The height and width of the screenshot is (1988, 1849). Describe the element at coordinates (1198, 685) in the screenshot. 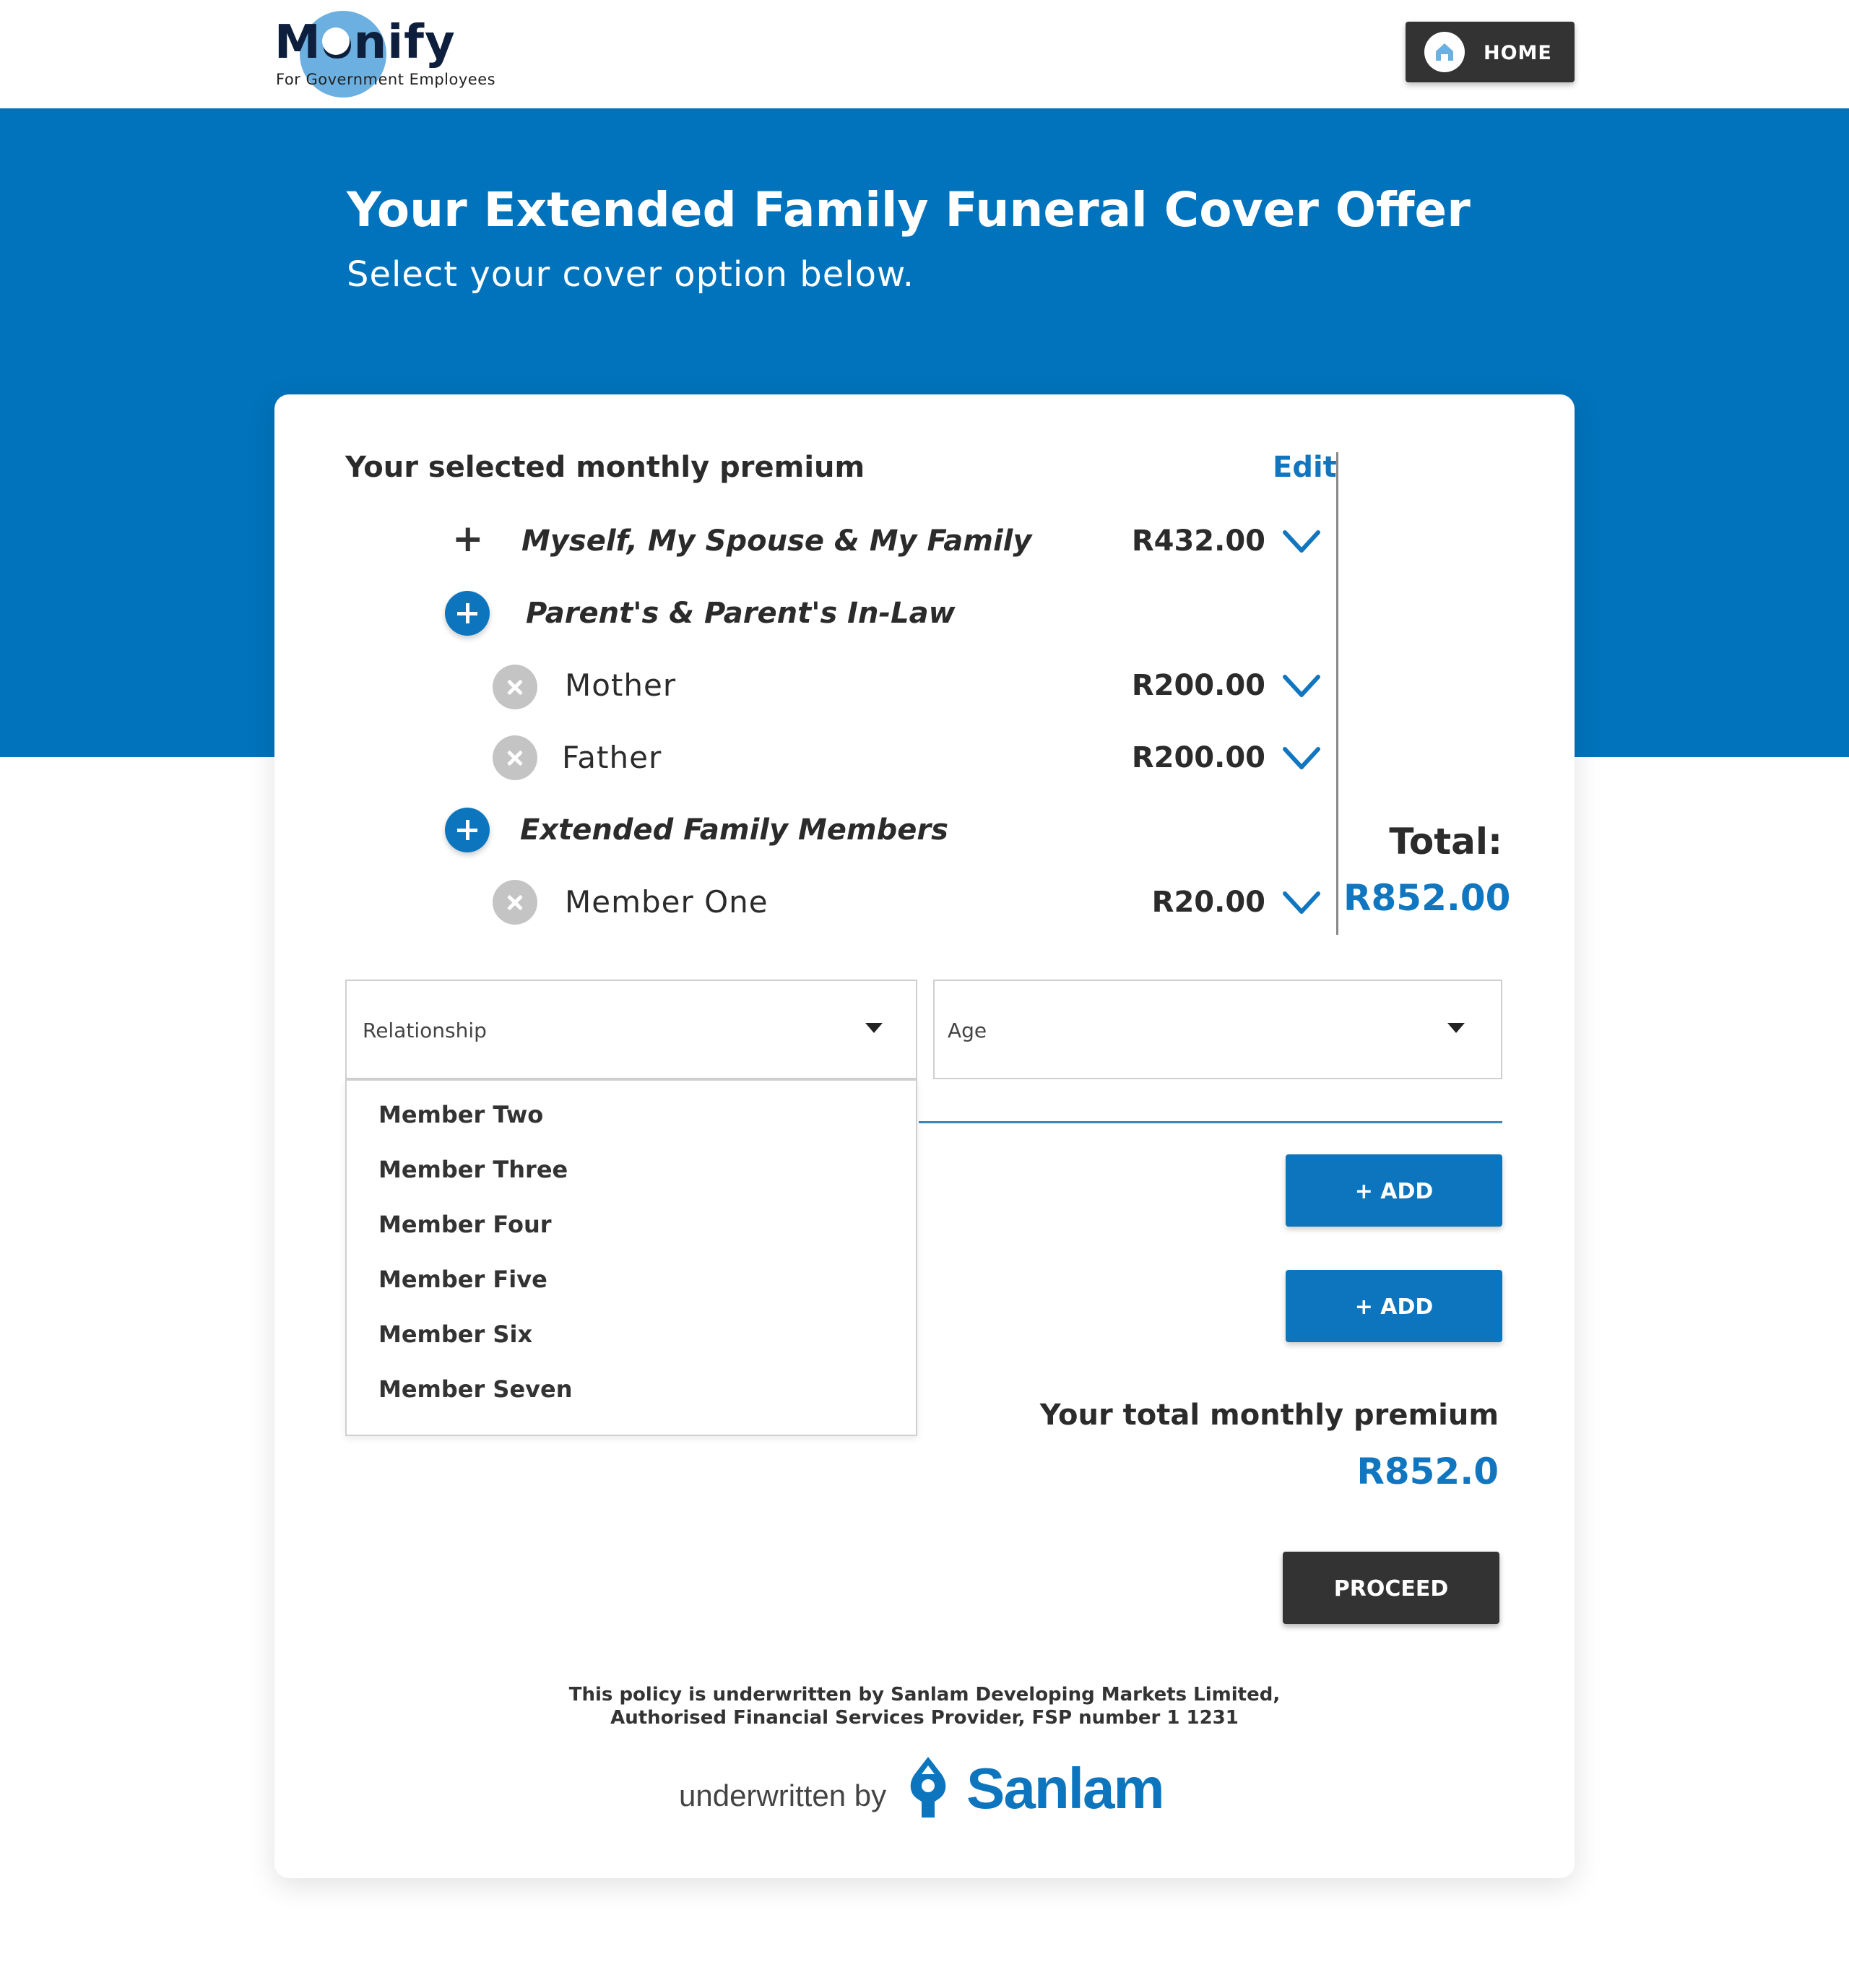

I see `price-mother: R200.00` at that location.